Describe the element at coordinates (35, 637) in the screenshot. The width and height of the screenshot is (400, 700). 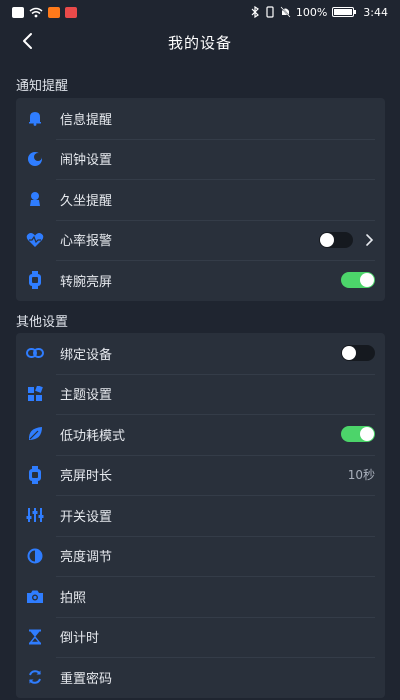
I see `hourglass-icon` at that location.